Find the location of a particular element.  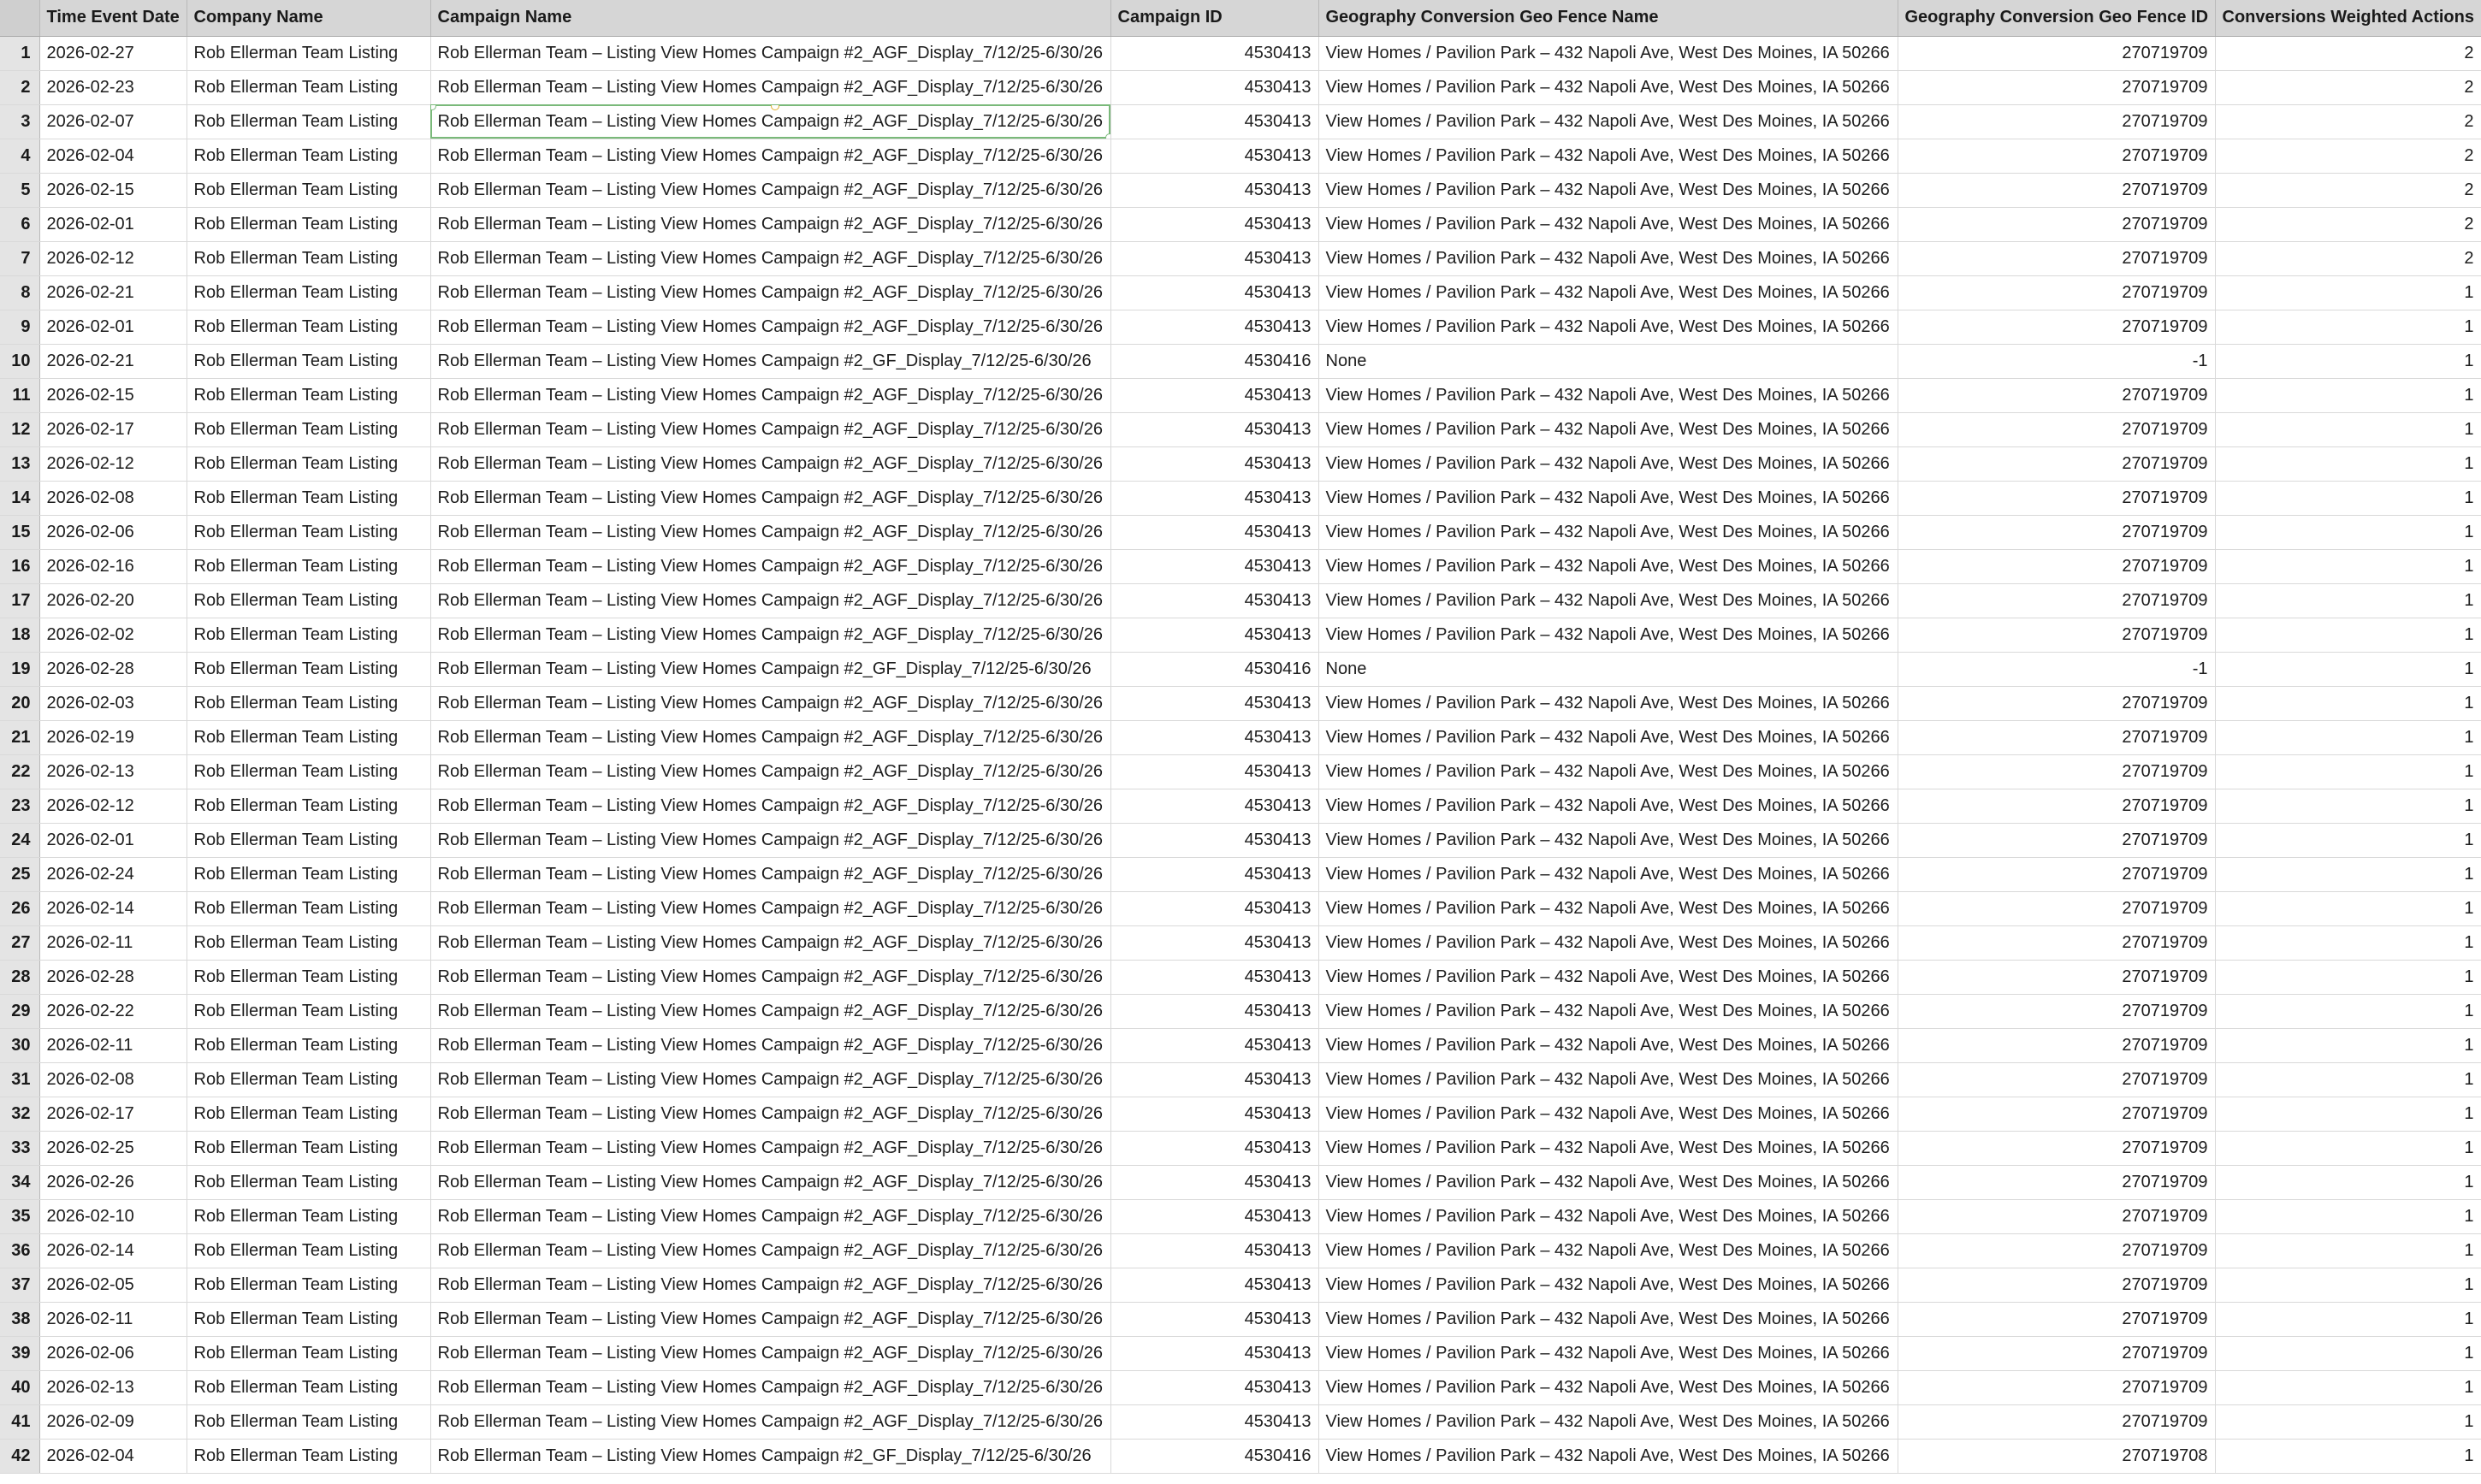

cell-time-event-date: 2026-02-21 is located at coordinates (113, 361).